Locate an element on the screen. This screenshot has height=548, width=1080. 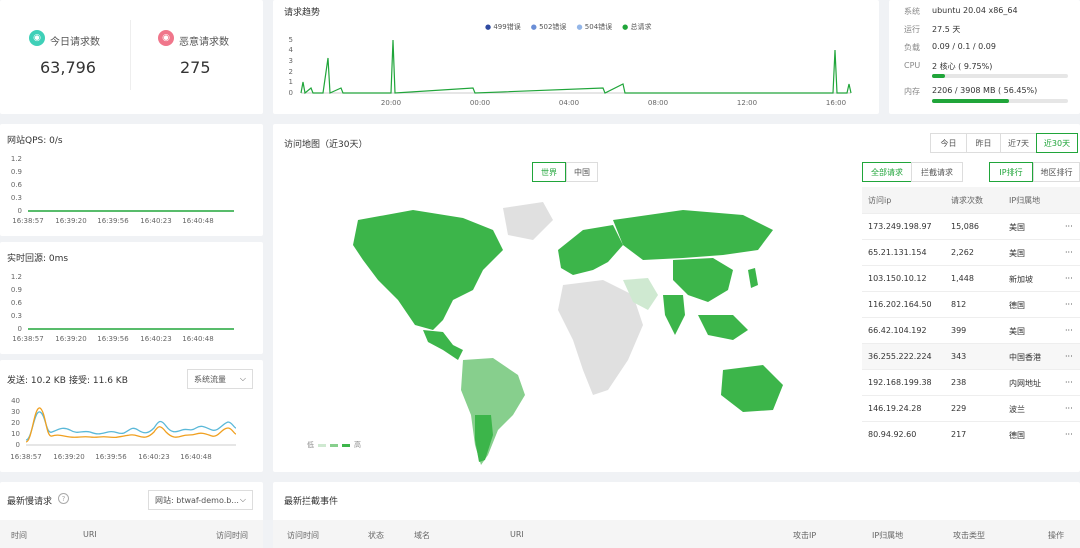
x-tick: 00:00 is located at coordinates (480, 103).